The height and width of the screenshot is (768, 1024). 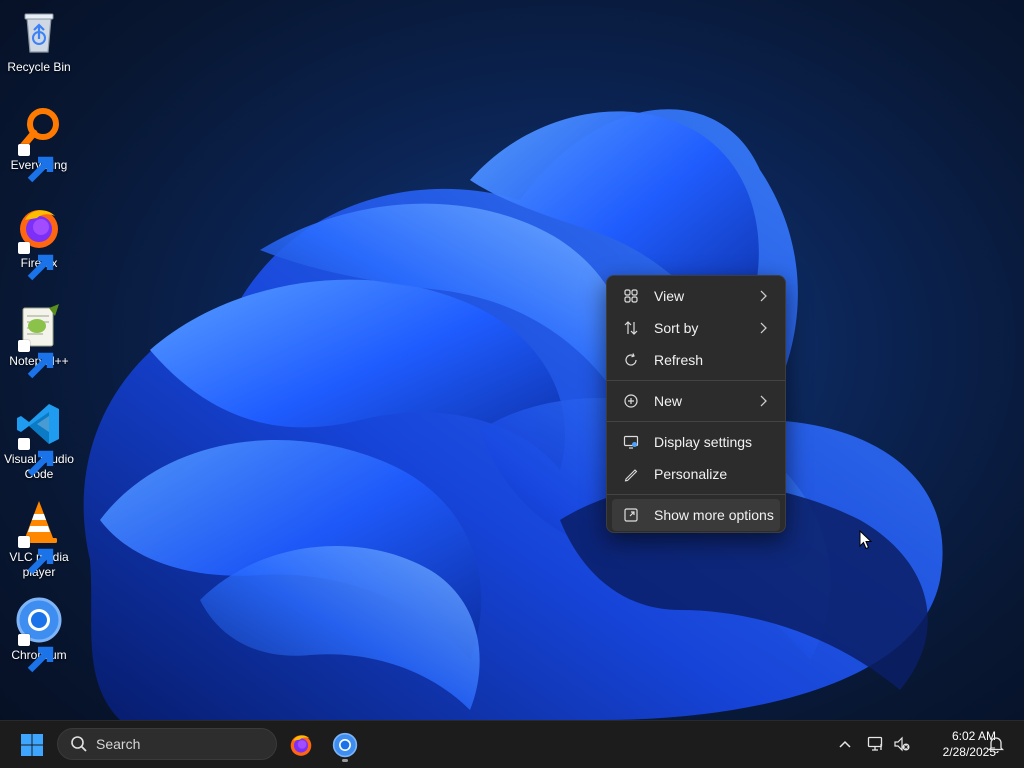 I want to click on menu-item-refresh: Refresh, so click(x=696, y=360).